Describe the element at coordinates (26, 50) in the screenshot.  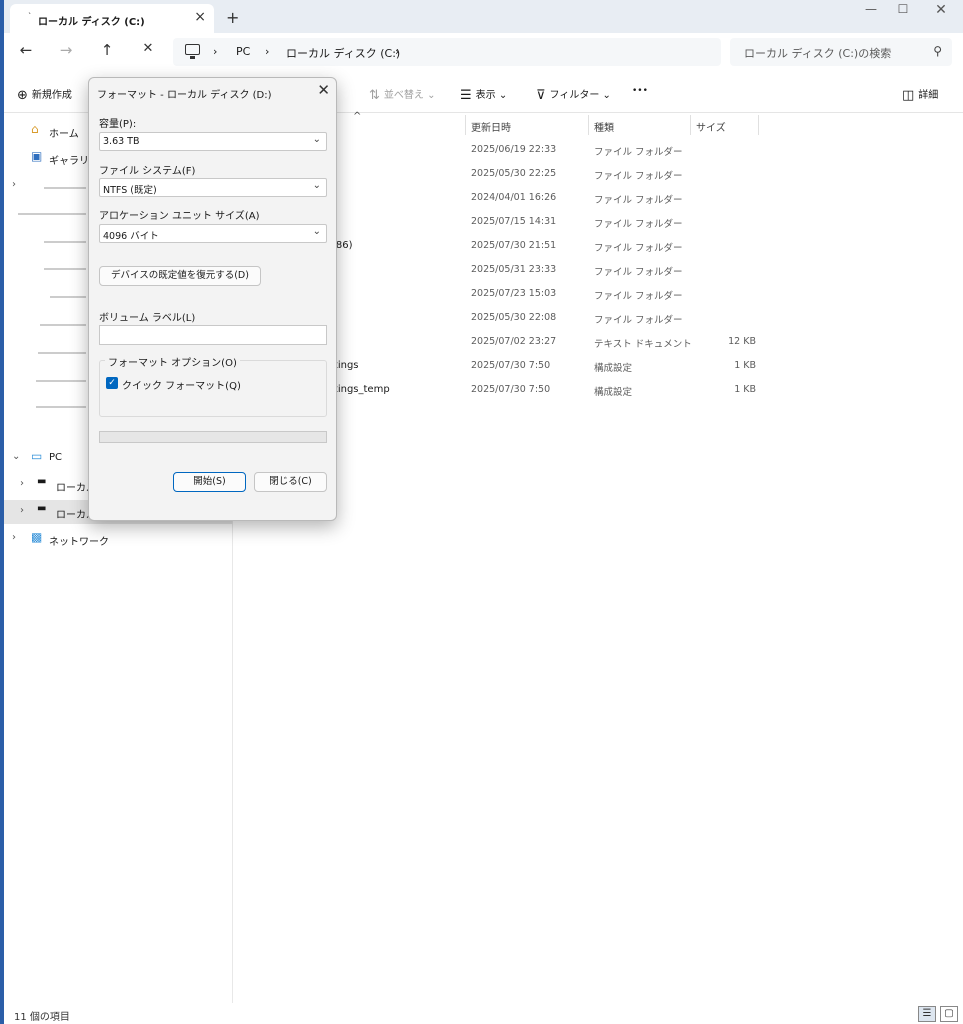
I see `back-icon: ←` at that location.